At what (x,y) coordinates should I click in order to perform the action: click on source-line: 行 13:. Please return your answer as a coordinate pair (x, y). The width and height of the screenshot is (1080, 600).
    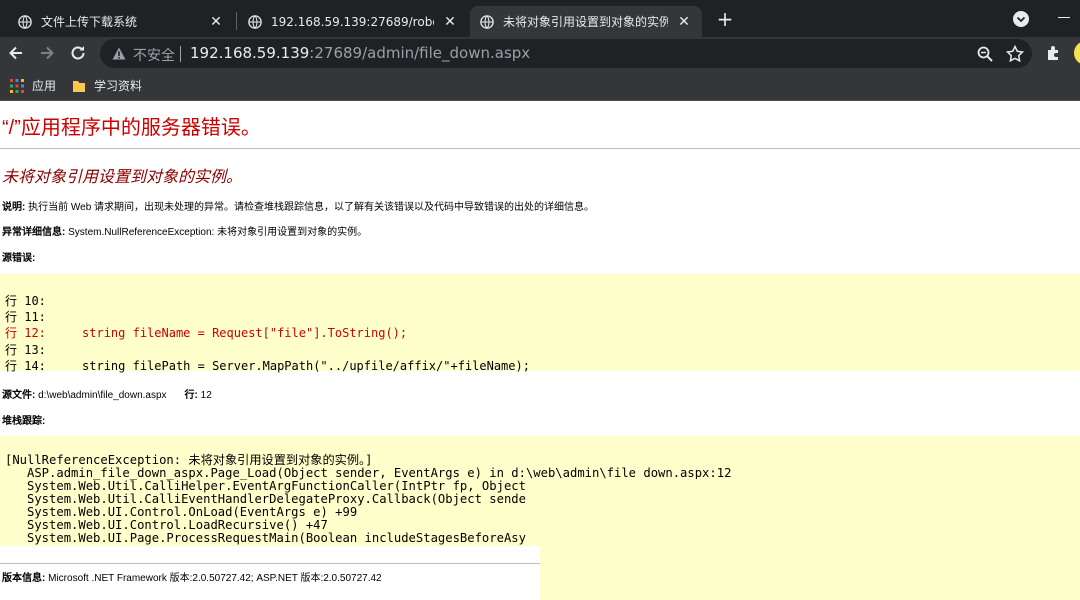
    Looking at the image, I should click on (25, 350).